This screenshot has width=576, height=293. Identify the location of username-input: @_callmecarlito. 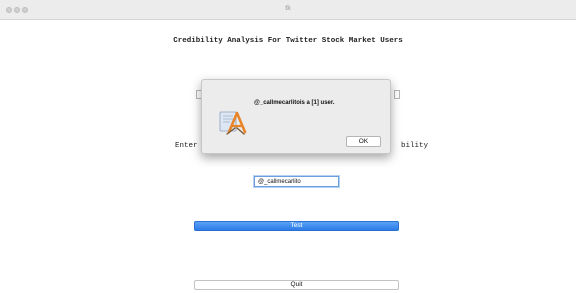
(296, 181).